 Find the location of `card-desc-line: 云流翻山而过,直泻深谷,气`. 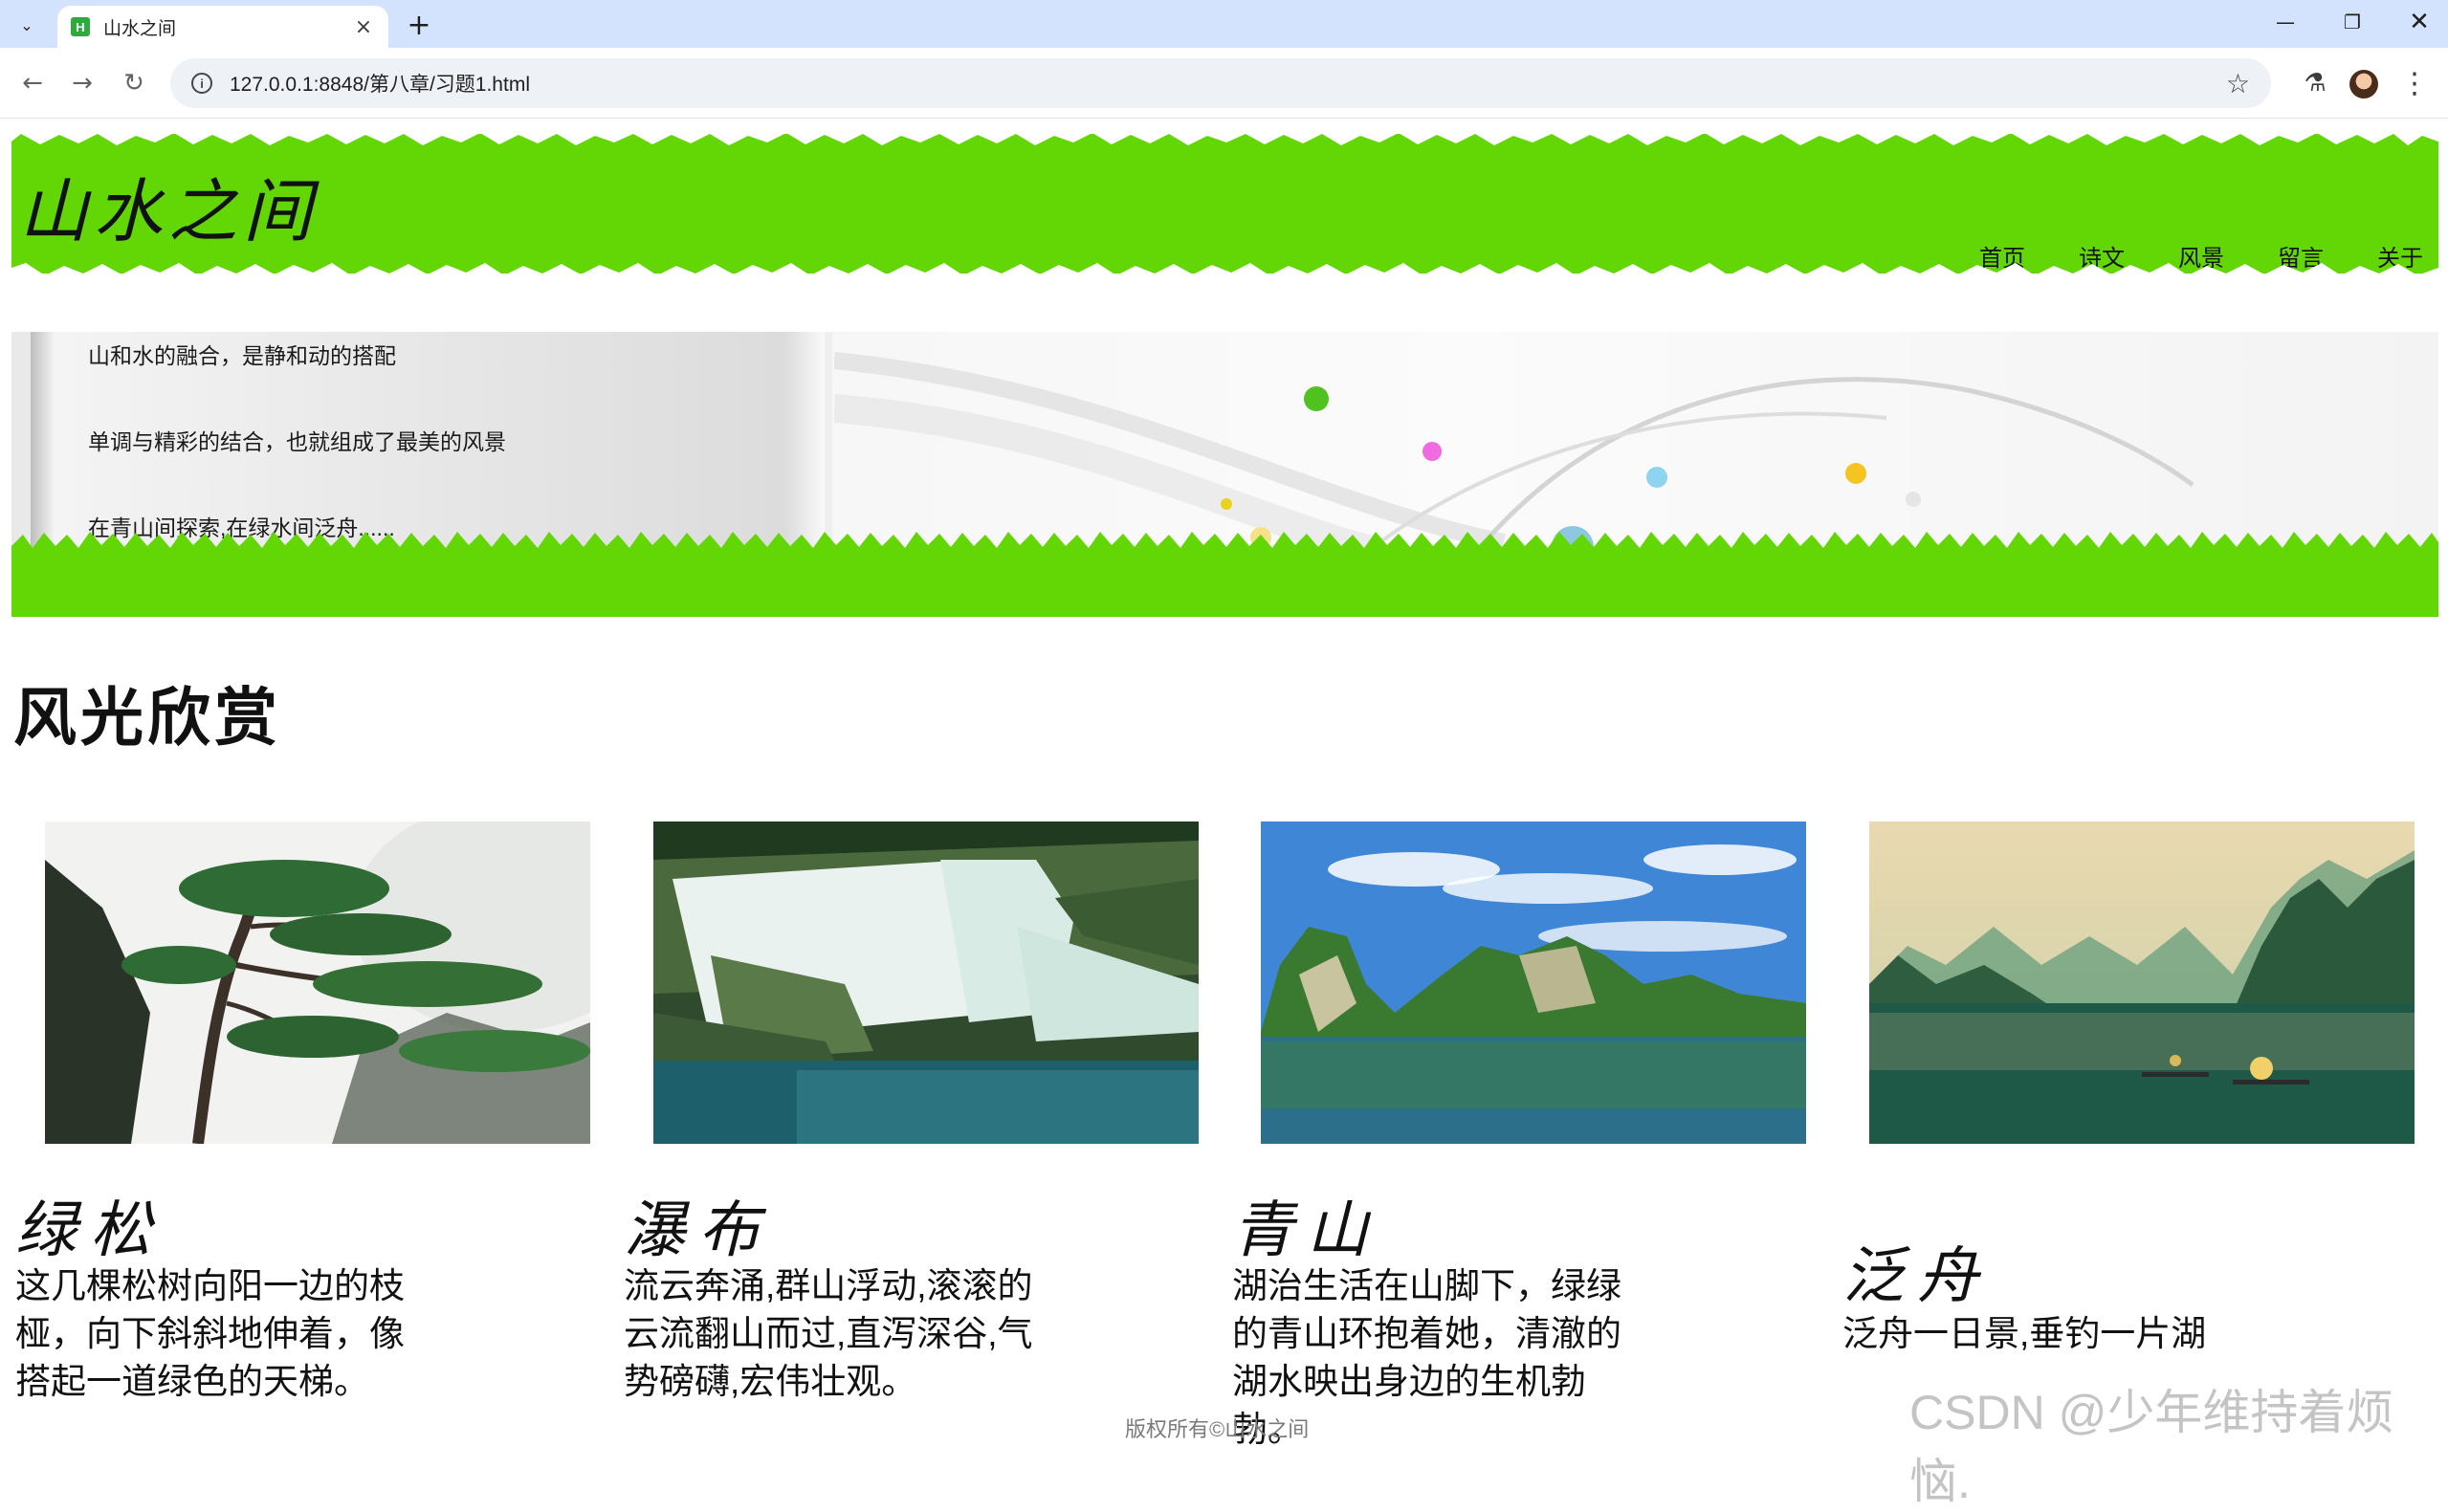

card-desc-line: 云流翻山而过,直泻深谷,气 is located at coordinates (828, 1333).